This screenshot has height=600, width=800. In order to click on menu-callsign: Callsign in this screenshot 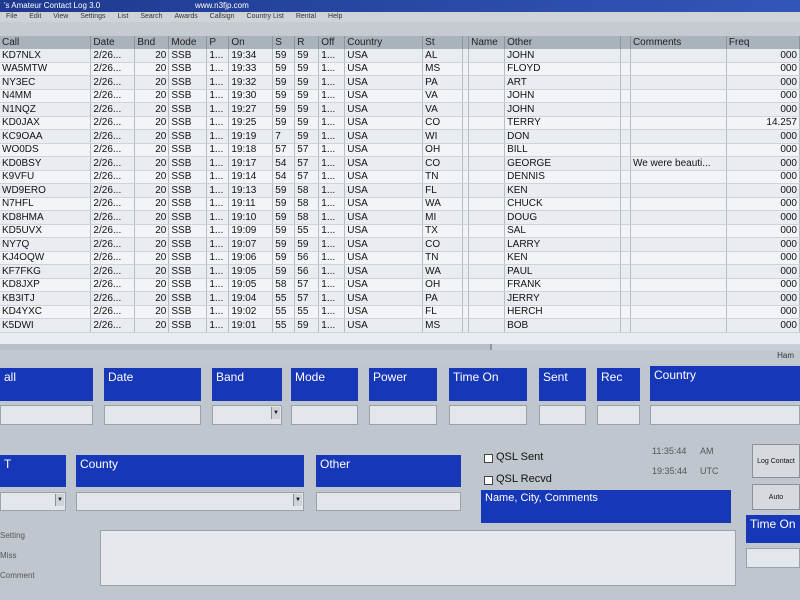, I will do `click(222, 16)`.